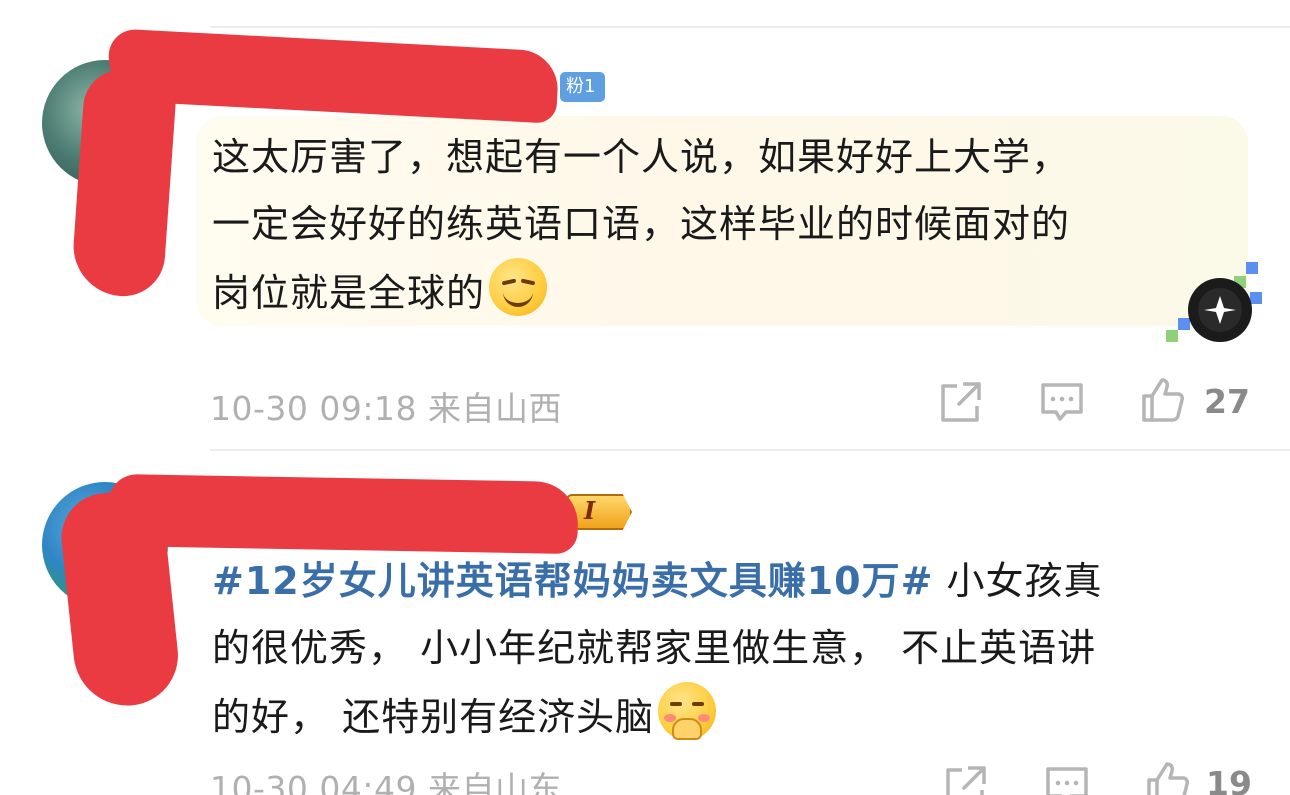 The height and width of the screenshot is (795, 1290). What do you see at coordinates (572, 581) in the screenshot?
I see `topic-link: #12岁女儿讲英语帮妈妈卖文具赚10万#` at bounding box center [572, 581].